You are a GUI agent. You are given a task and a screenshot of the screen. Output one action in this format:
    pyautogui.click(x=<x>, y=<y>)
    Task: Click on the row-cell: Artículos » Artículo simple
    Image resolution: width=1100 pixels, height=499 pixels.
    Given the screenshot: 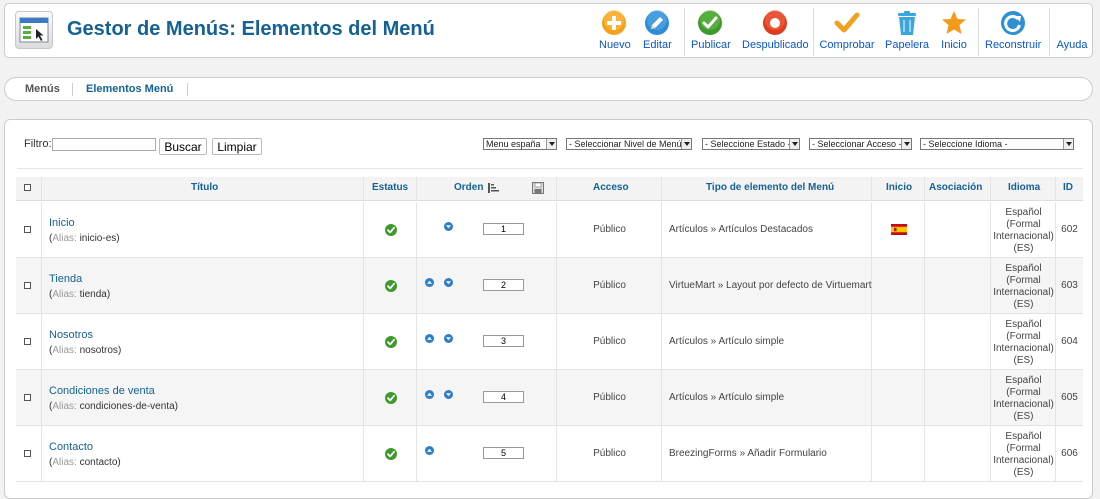 What is the action you would take?
    pyautogui.click(x=767, y=397)
    